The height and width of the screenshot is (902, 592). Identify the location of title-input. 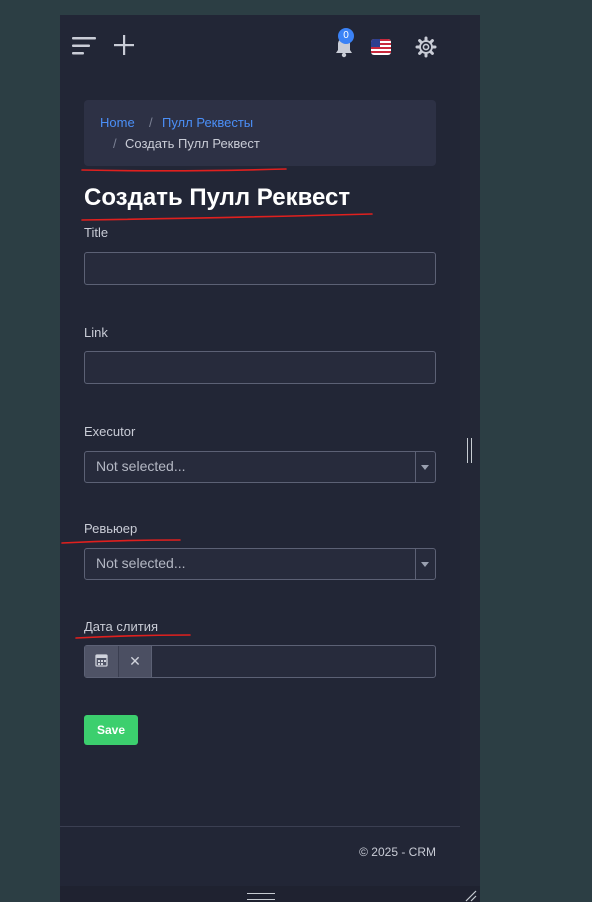
(260, 268).